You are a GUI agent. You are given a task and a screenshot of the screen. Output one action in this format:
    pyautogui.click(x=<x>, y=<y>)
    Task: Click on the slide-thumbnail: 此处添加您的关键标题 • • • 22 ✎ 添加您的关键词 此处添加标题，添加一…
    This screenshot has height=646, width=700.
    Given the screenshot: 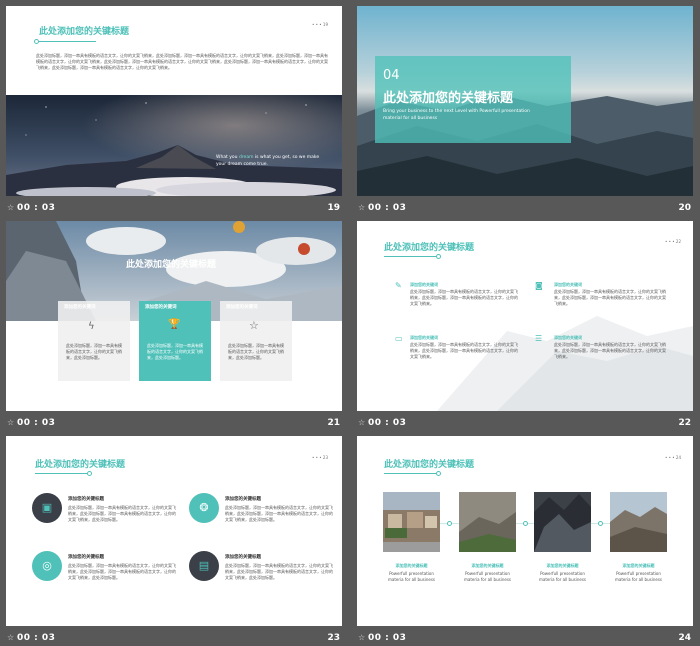 What is the action you would take?
    pyautogui.click(x=525, y=316)
    